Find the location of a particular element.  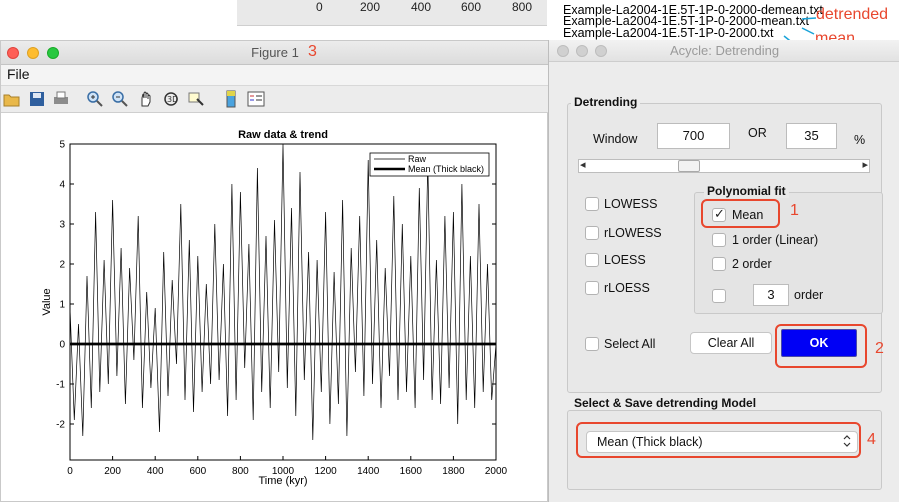

loess-label: LOESS is located at coordinates (625, 260).